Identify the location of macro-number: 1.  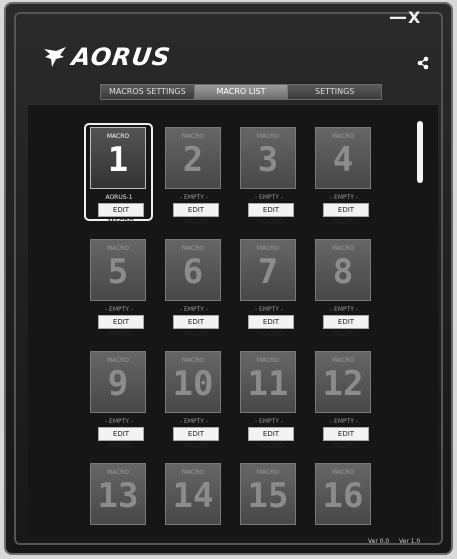
(118, 160).